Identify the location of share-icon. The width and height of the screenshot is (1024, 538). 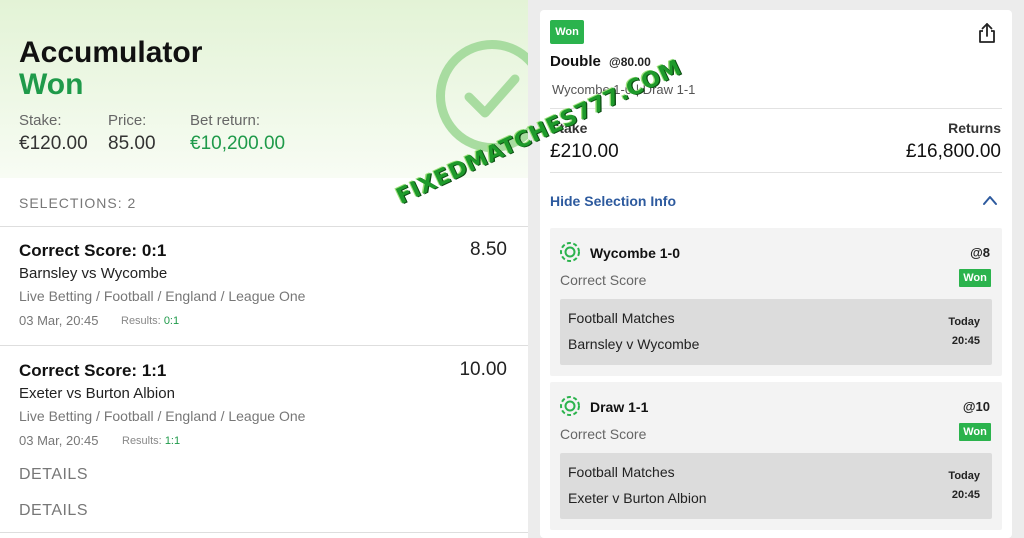
(987, 33).